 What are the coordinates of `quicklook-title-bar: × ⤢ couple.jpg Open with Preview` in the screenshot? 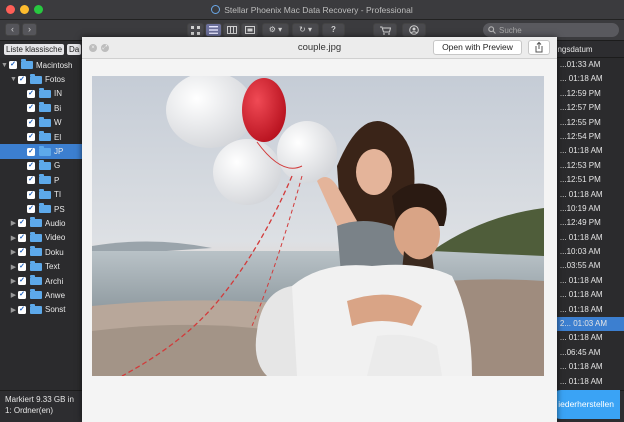 It's located at (319, 48).